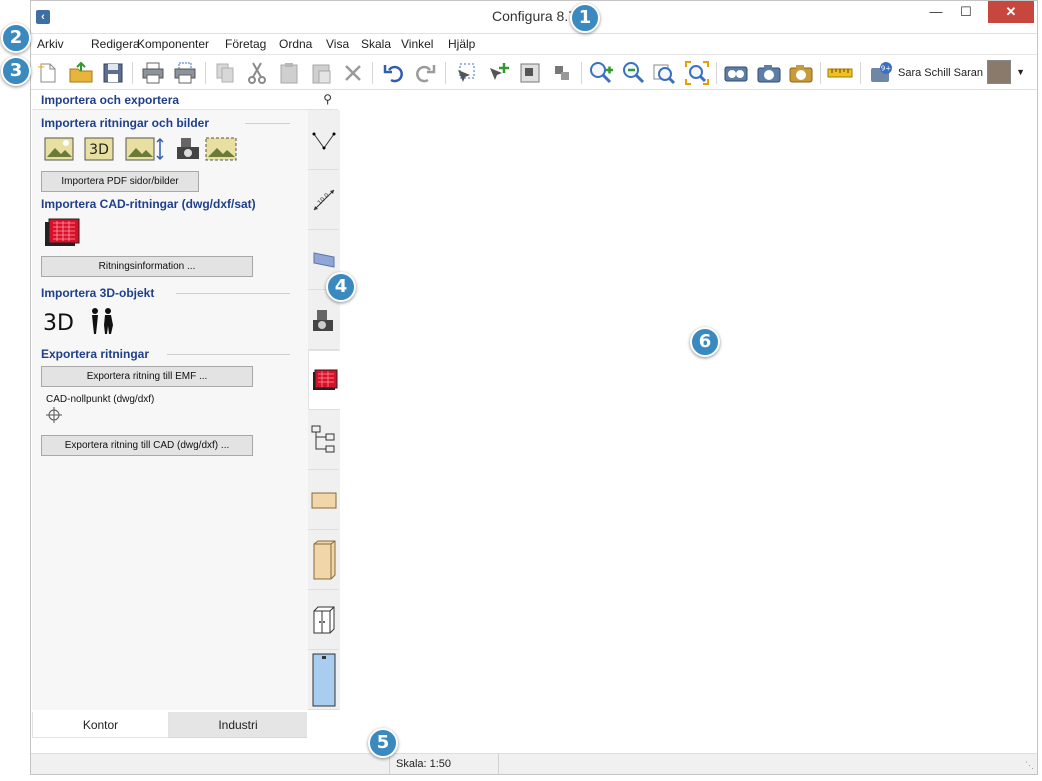 The image size is (1042, 781). I want to click on paste-special-icon, so click(321, 73).